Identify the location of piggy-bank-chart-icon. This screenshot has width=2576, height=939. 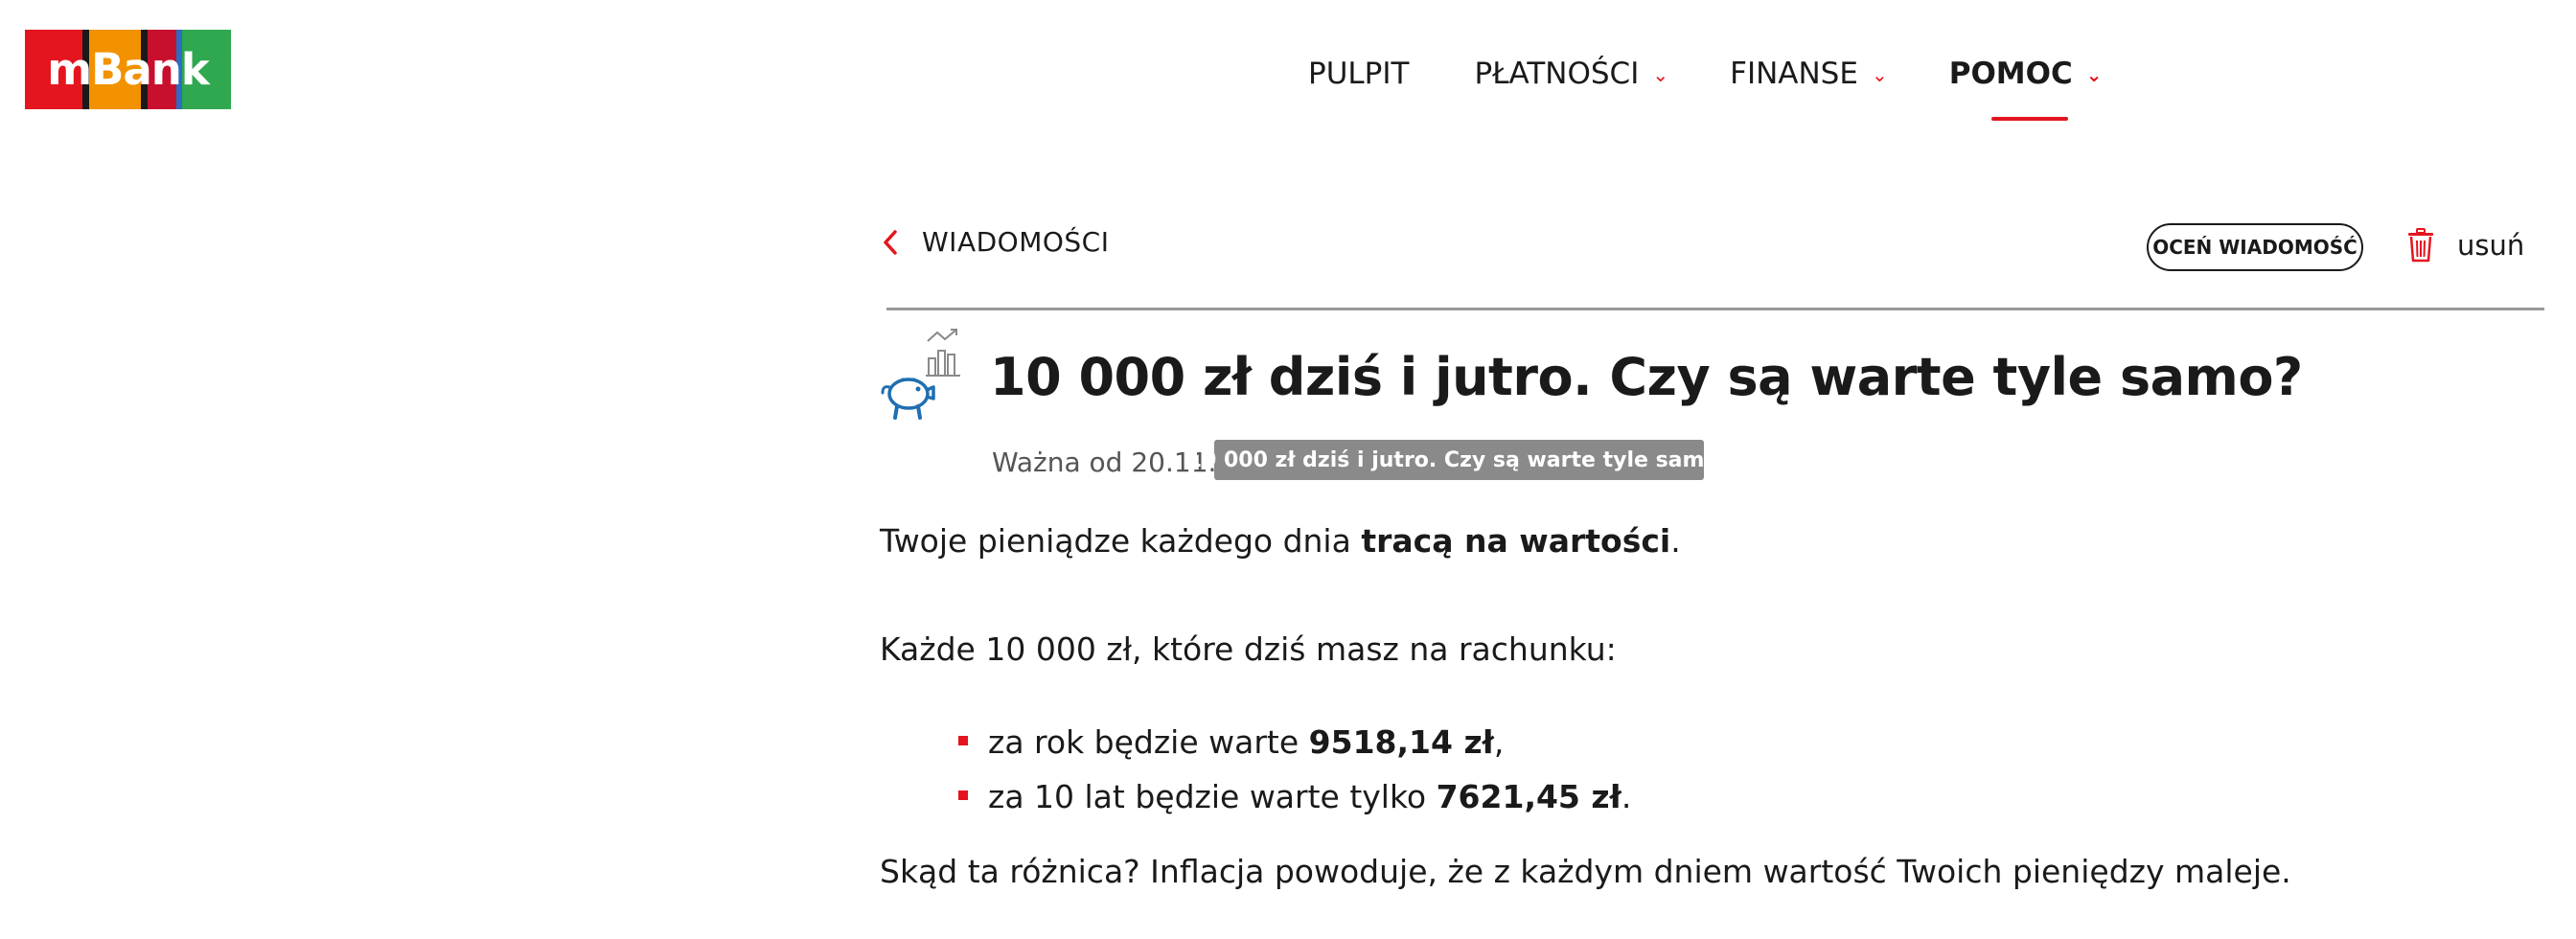
(920, 374).